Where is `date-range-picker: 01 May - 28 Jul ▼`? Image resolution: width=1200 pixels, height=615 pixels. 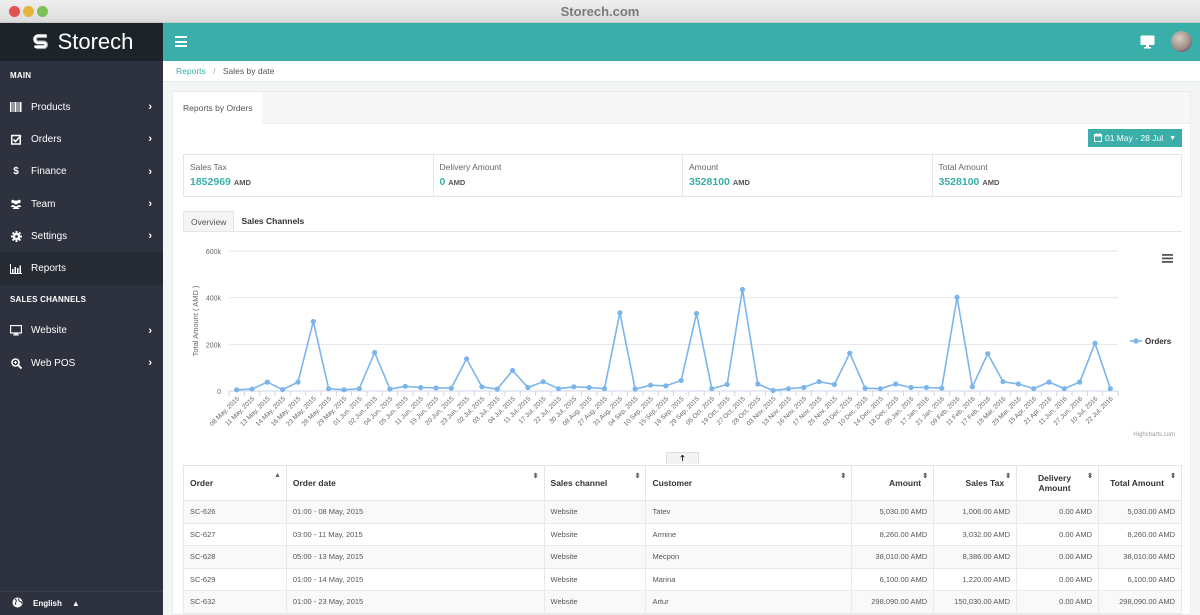 date-range-picker: 01 May - 28 Jul ▼ is located at coordinates (1135, 138).